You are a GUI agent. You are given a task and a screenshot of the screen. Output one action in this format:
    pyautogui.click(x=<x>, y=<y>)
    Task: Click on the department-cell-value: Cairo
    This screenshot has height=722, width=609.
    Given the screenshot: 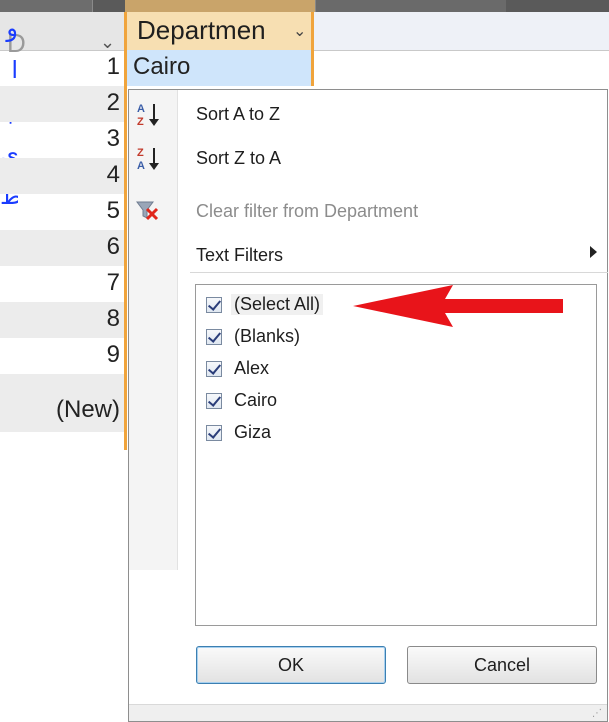 What is the action you would take?
    pyautogui.click(x=162, y=66)
    